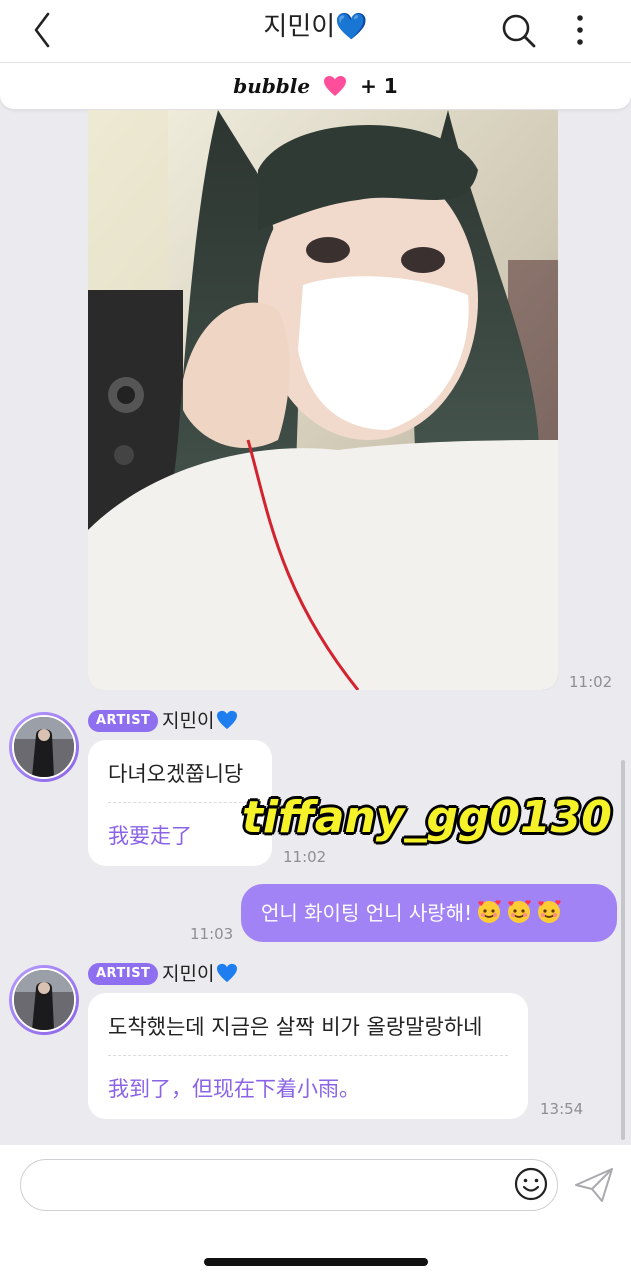 Image resolution: width=631 pixels, height=1280 pixels. I want to click on message-time: 13:54, so click(562, 1109).